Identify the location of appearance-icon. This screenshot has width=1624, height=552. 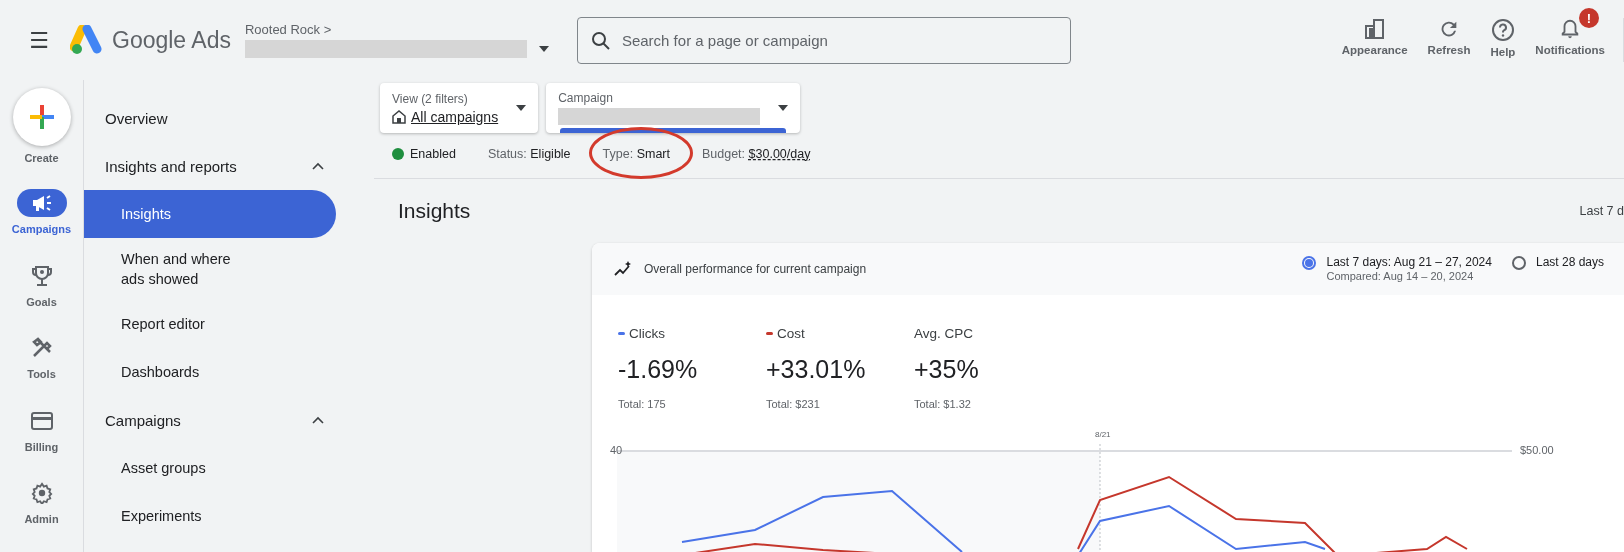
(1374, 29).